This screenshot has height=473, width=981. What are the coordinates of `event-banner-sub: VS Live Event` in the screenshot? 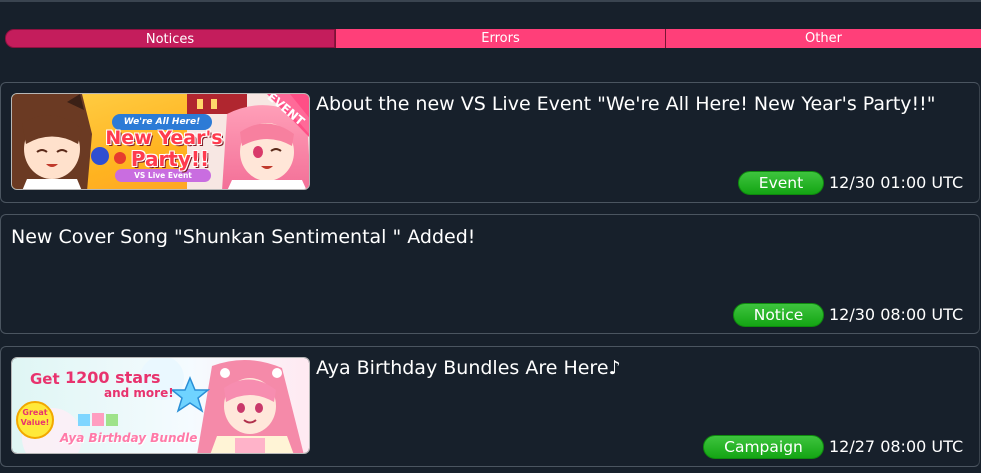 It's located at (163, 175).